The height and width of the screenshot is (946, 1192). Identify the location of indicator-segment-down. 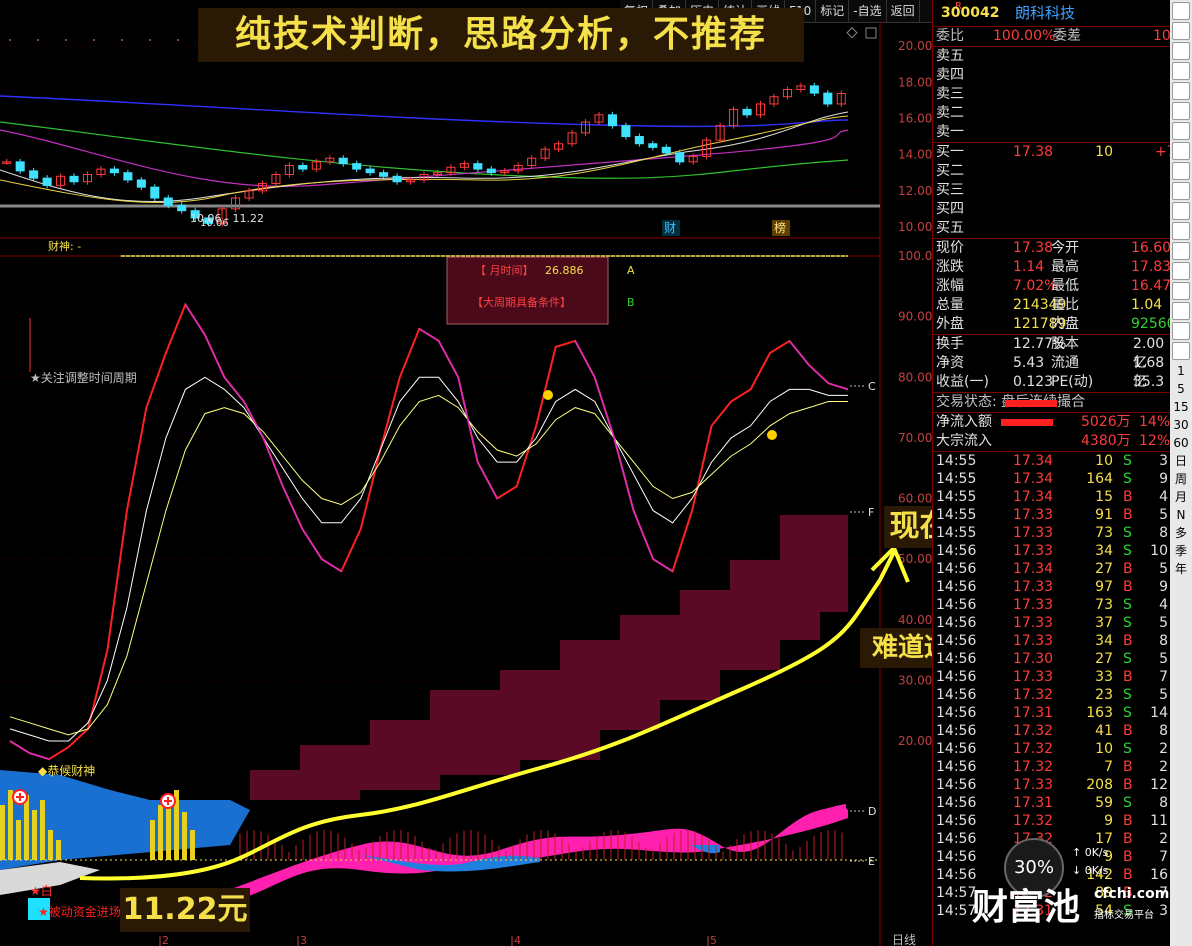
(293, 508).